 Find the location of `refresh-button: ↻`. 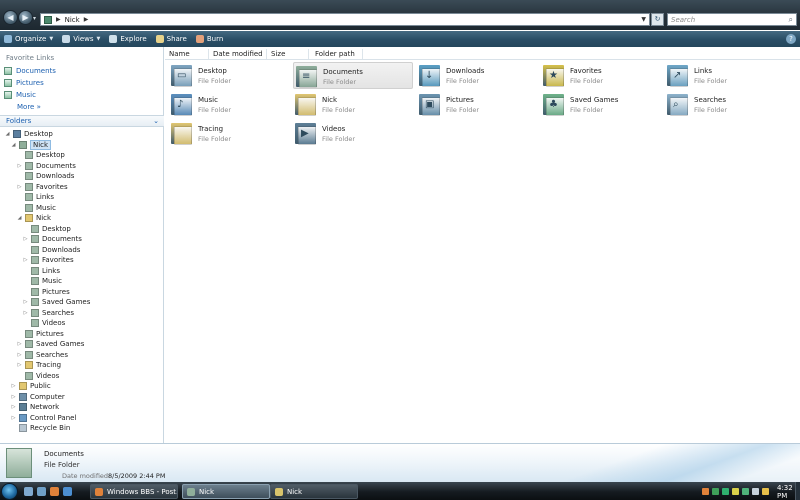

refresh-button: ↻ is located at coordinates (657, 19).